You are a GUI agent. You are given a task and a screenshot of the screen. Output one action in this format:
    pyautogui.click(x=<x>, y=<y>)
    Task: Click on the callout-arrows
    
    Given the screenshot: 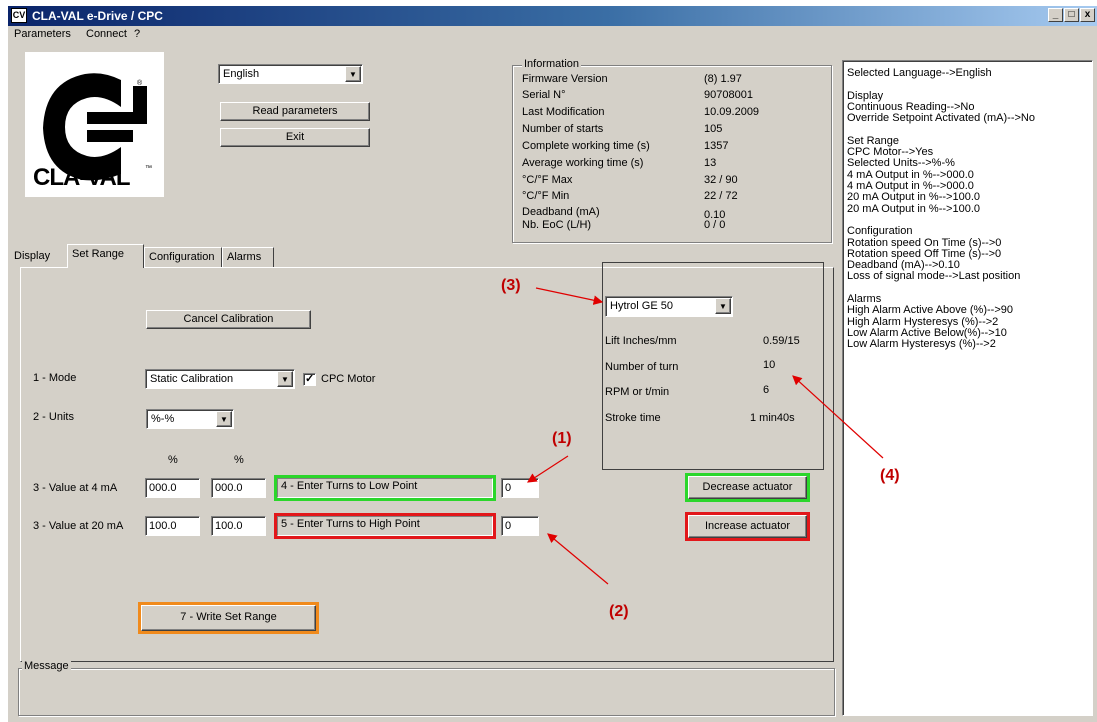 What is the action you would take?
    pyautogui.click(x=705, y=436)
    